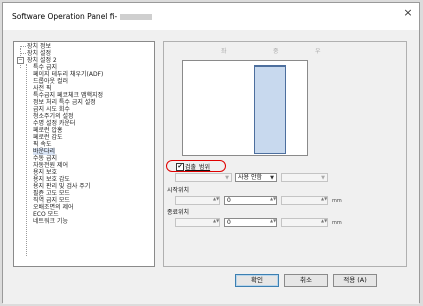 The height and width of the screenshot is (306, 423). I want to click on redacted-model-name, so click(136, 17).